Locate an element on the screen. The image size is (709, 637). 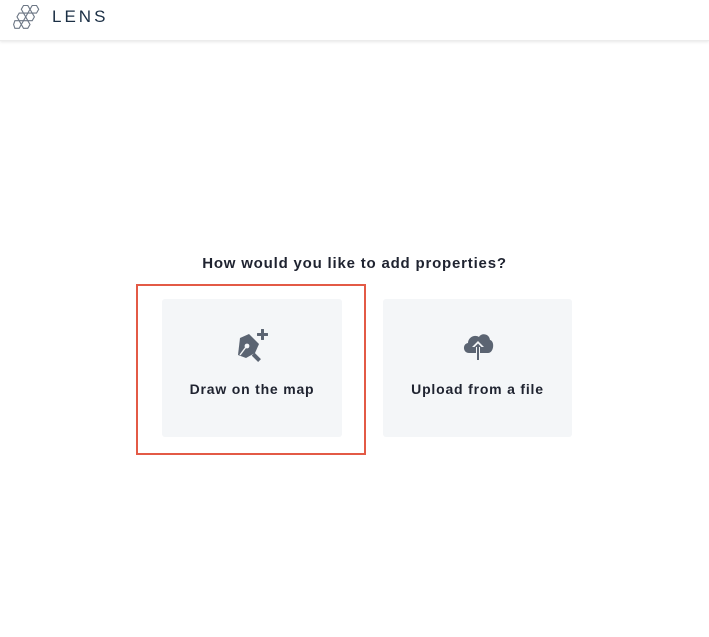
brand-name: LENS is located at coordinates (80, 16).